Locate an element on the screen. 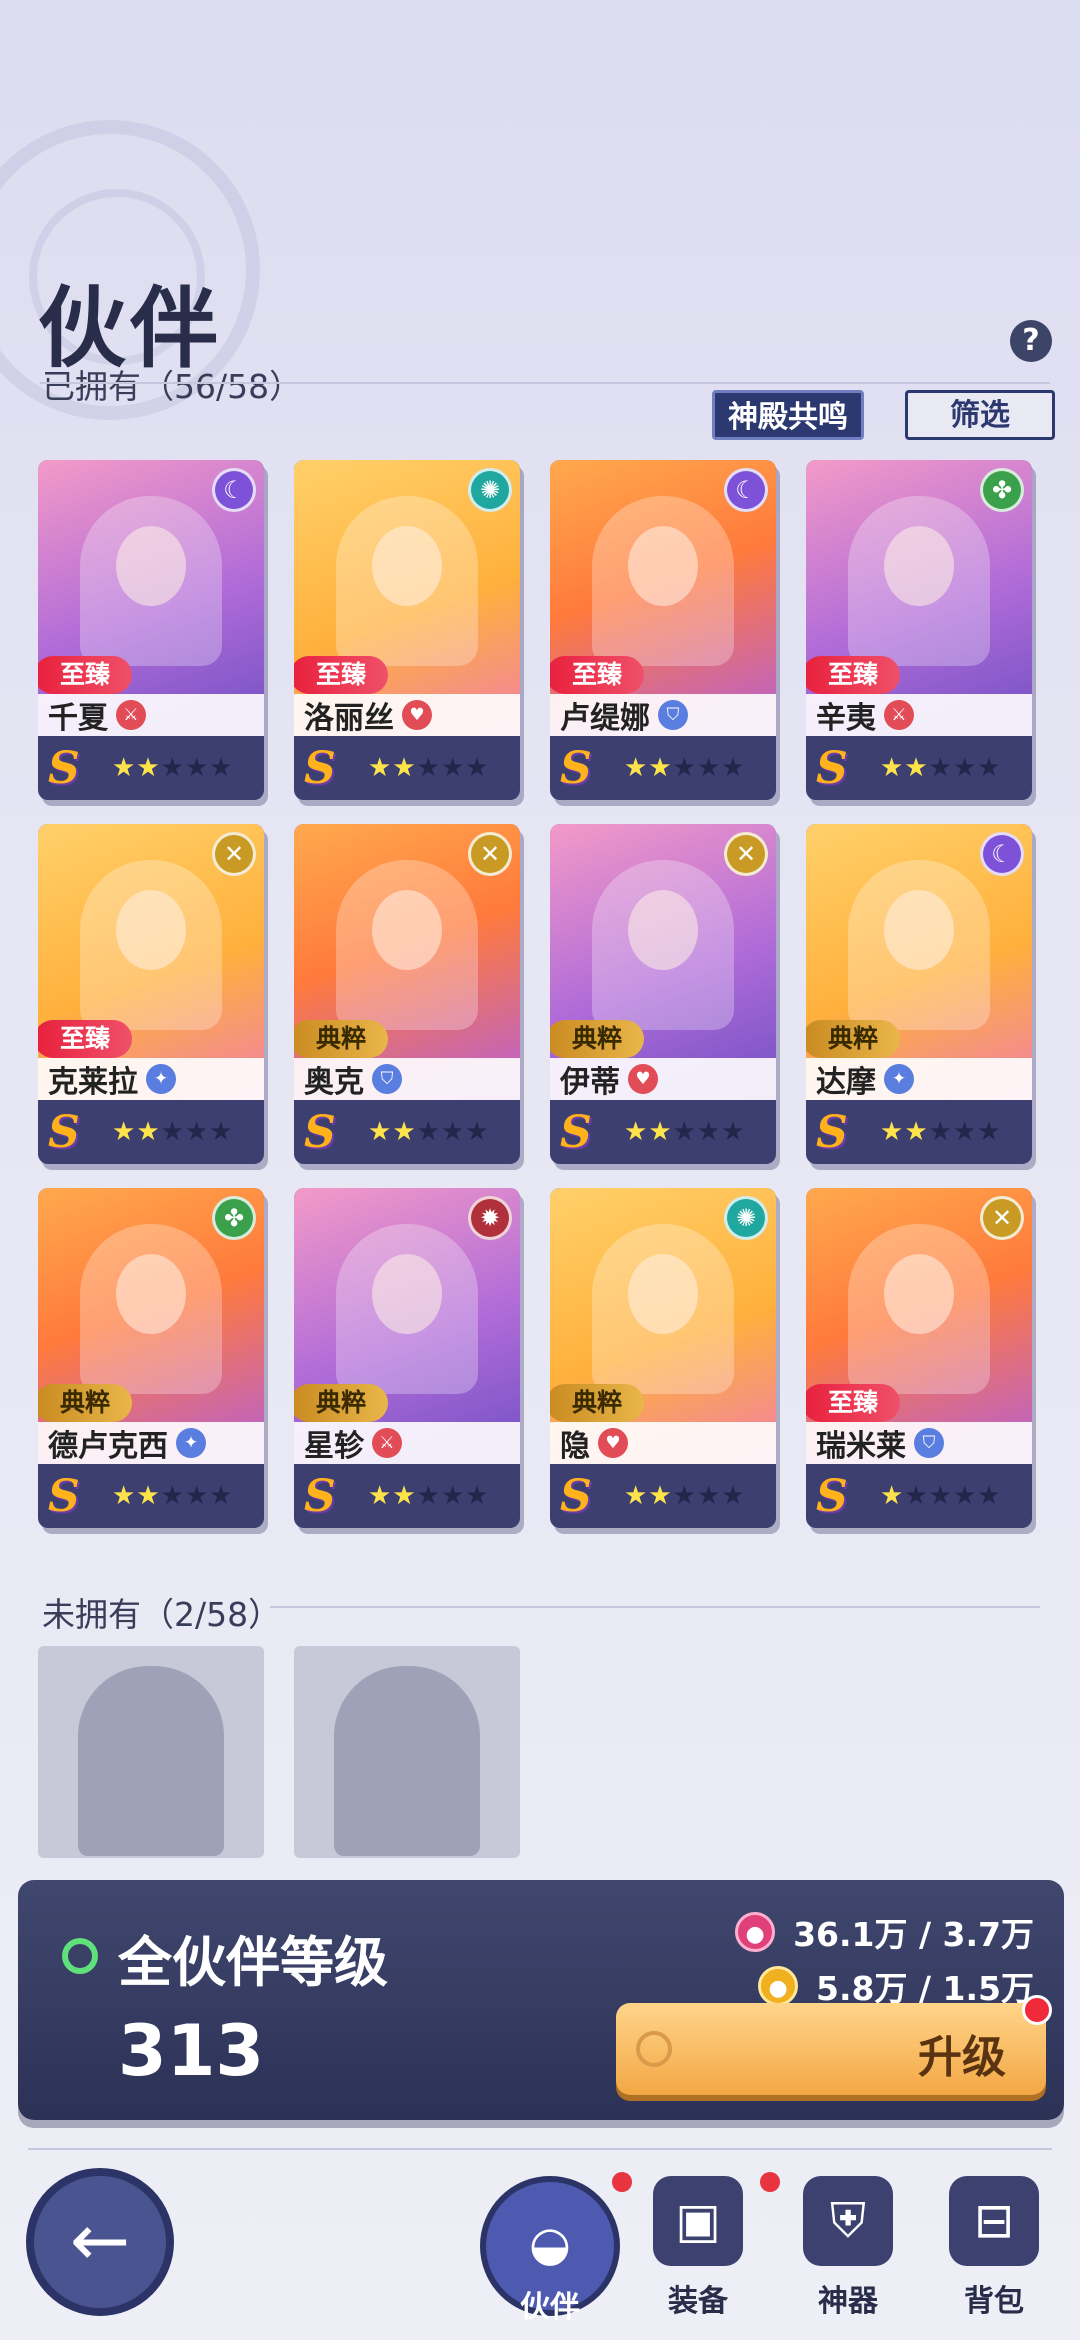 The height and width of the screenshot is (2340, 1080). hero-card: ☾ 典粹 达摩 ✦ S ★★★★★ is located at coordinates (919, 994).